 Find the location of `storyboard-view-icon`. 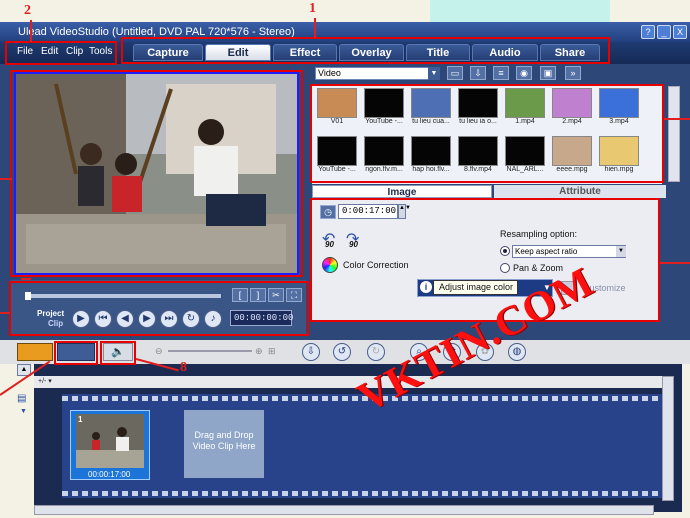

storyboard-view-icon is located at coordinates (35, 352).